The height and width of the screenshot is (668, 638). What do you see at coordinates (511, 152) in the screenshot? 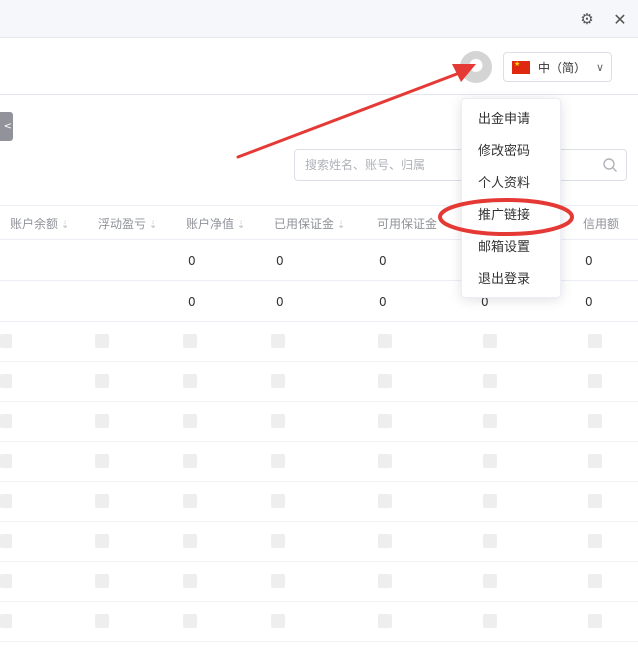
I see `menu-item-change-password: 修改密码` at bounding box center [511, 152].